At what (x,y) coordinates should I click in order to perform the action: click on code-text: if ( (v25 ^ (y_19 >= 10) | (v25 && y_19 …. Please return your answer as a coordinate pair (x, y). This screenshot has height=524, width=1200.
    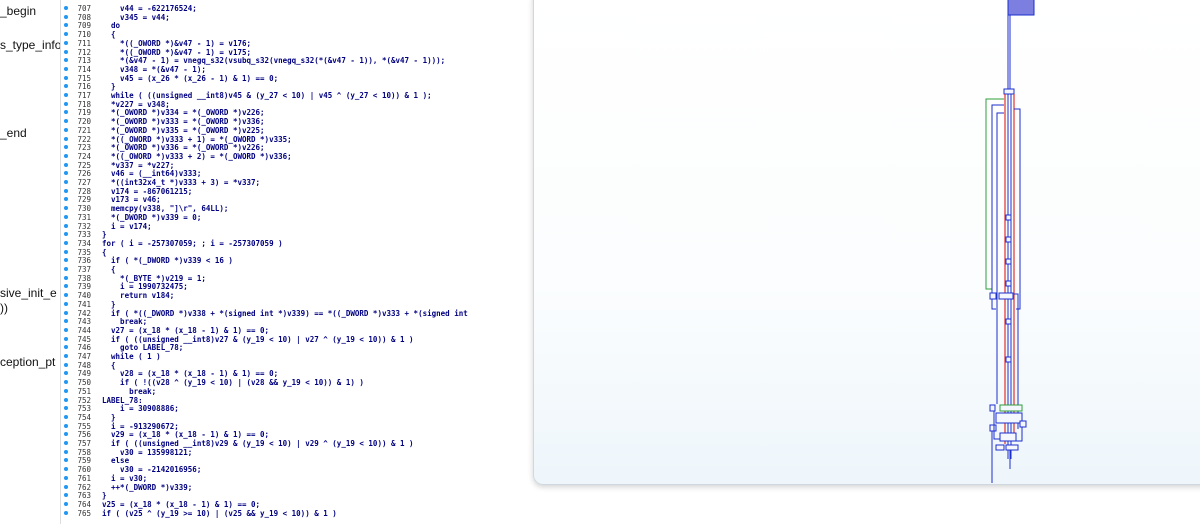
    Looking at the image, I should click on (219, 513).